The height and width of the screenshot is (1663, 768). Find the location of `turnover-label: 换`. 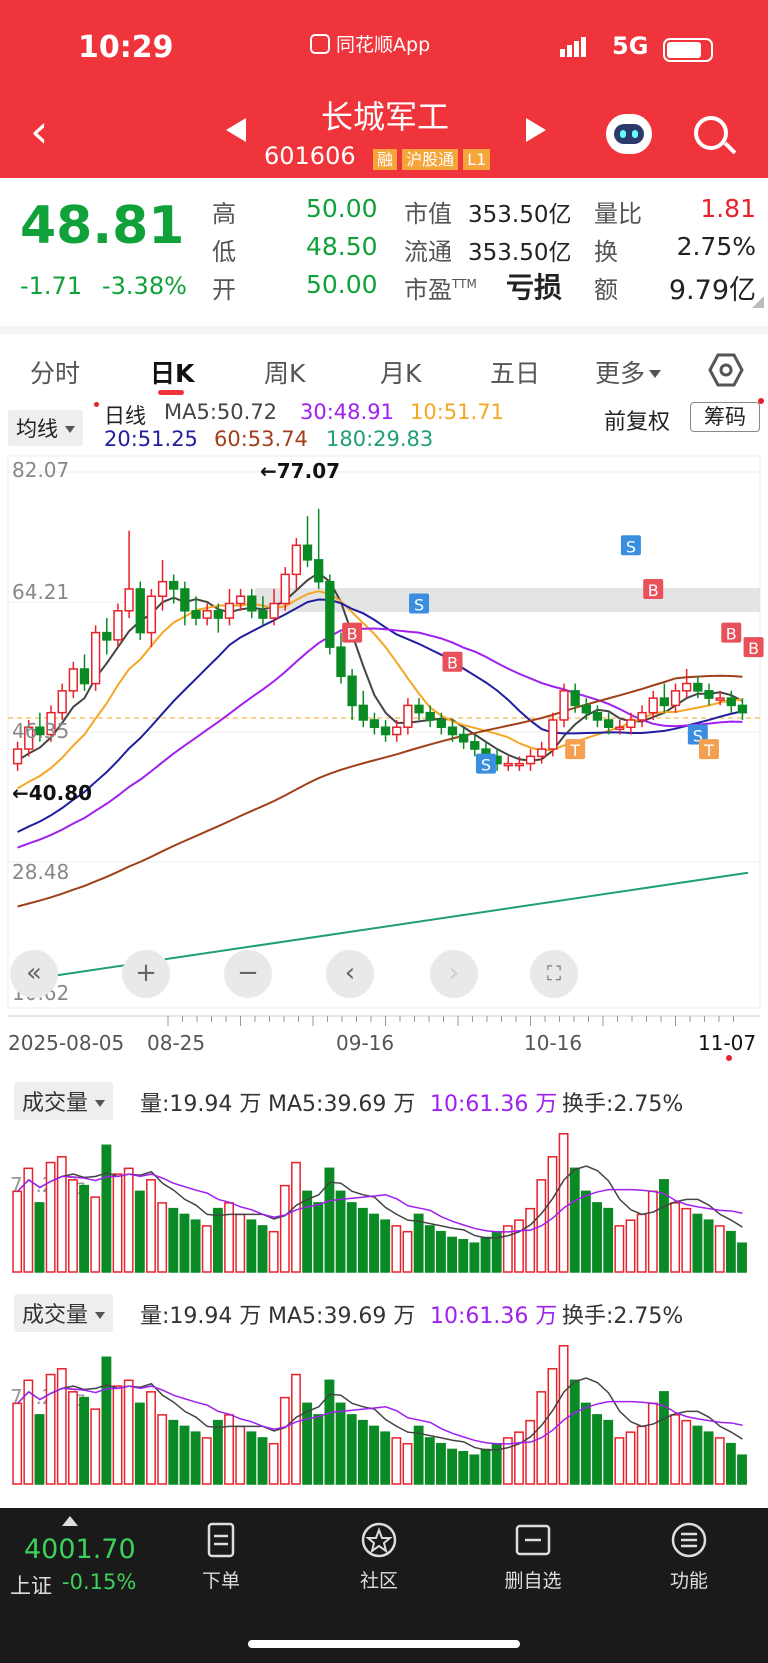

turnover-label: 换 is located at coordinates (606, 252).